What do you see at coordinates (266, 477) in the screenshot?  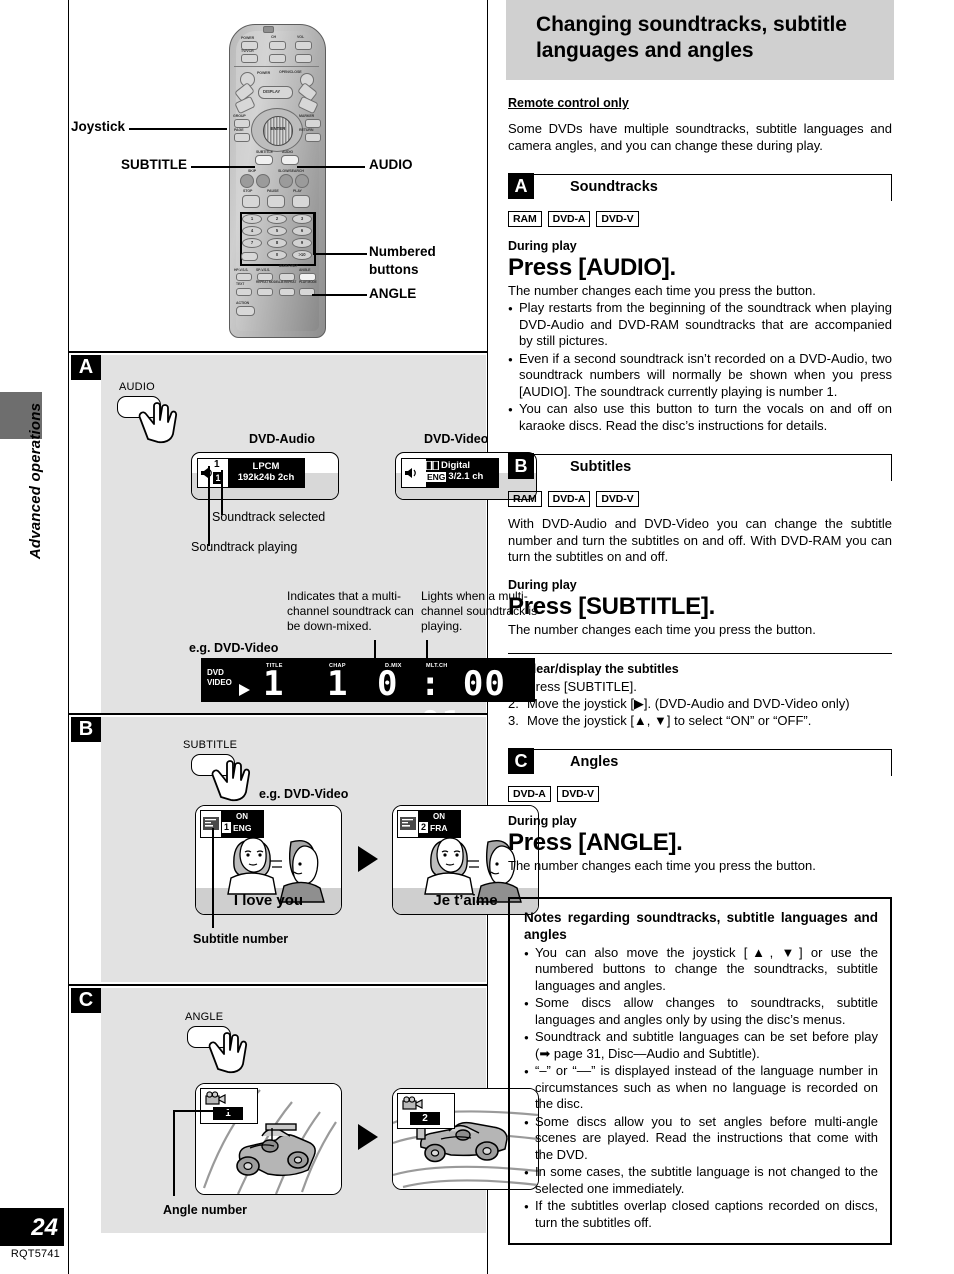 I see `osd-audio-detail: 192k24b 2ch` at bounding box center [266, 477].